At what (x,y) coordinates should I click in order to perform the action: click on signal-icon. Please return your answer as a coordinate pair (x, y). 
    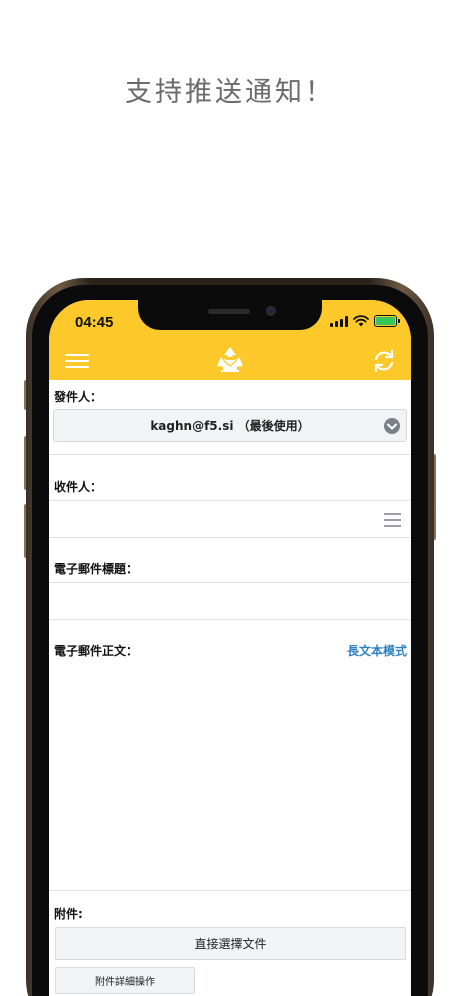
    Looking at the image, I should click on (339, 321).